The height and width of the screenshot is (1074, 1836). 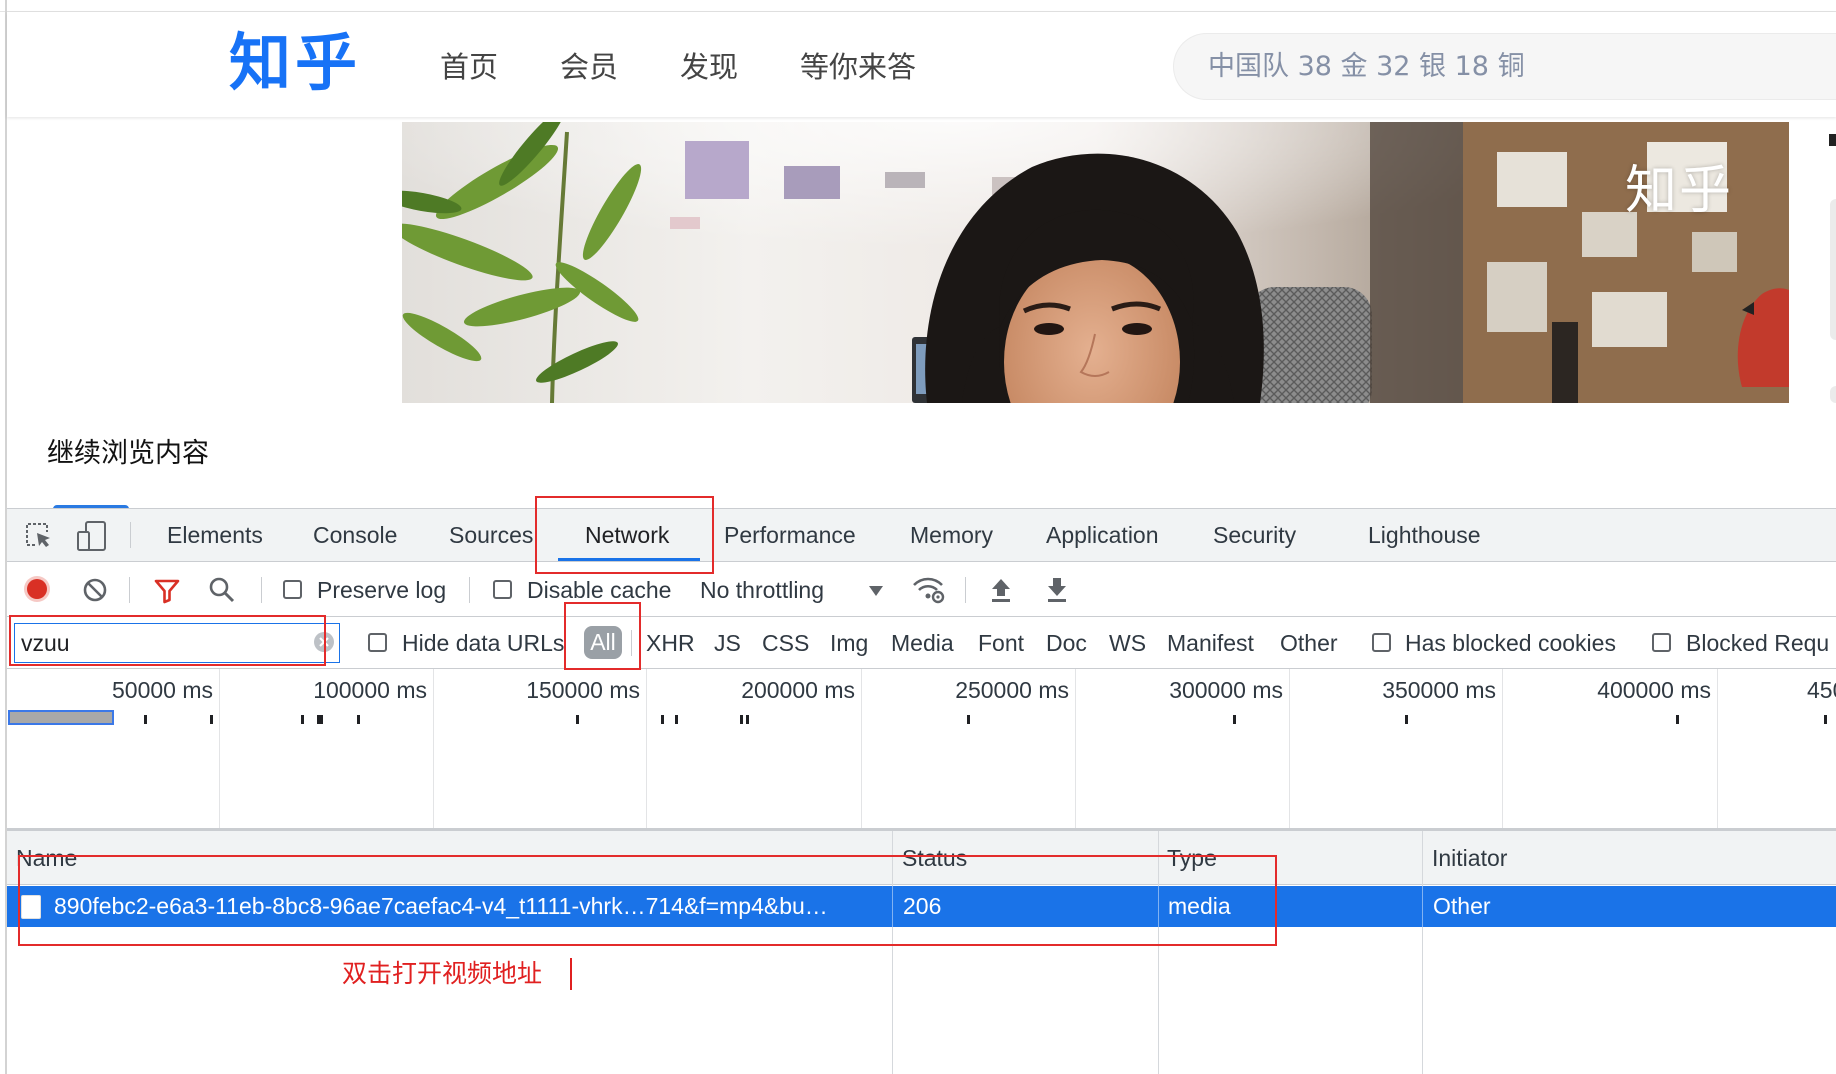 I want to click on timeline-label: 350000 ms, so click(x=1439, y=690).